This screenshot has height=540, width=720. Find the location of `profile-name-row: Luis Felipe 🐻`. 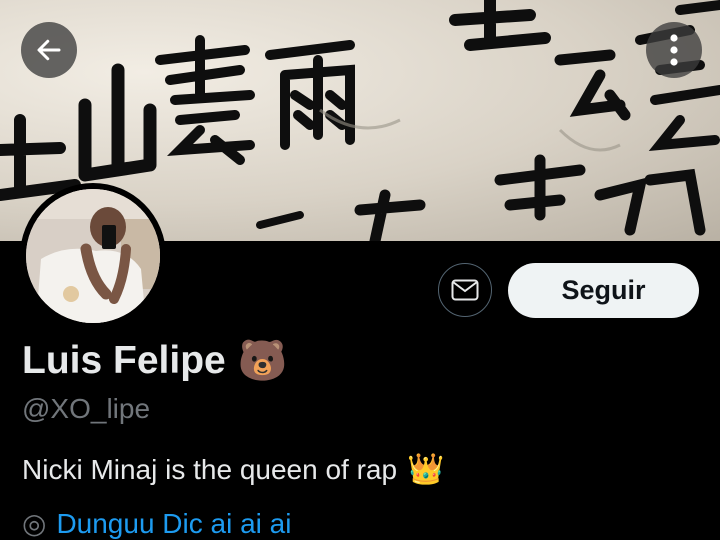

profile-name-row: Luis Felipe 🐻 is located at coordinates (155, 360).